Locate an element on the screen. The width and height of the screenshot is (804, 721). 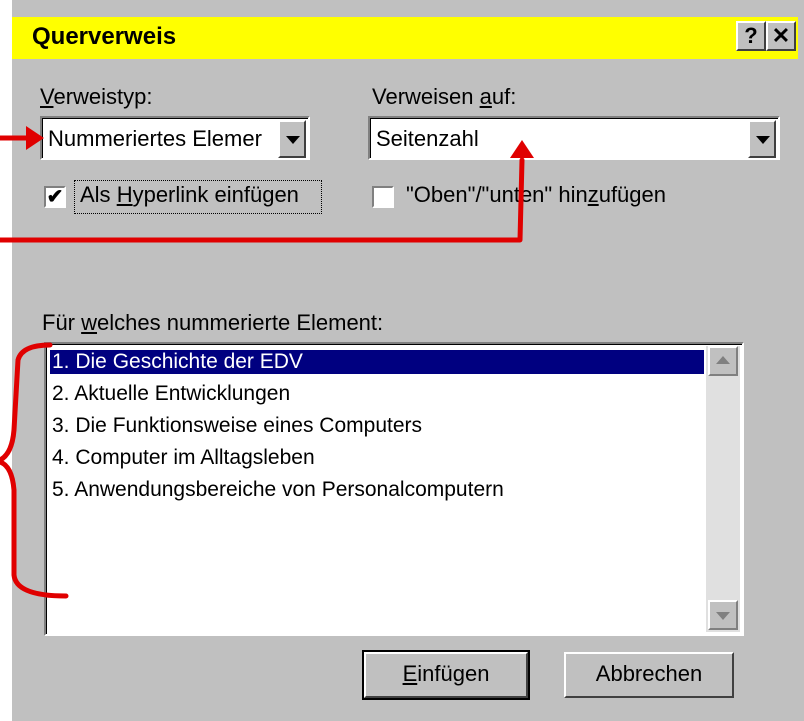
annotation-arrow-line is located at coordinates (262, 200).